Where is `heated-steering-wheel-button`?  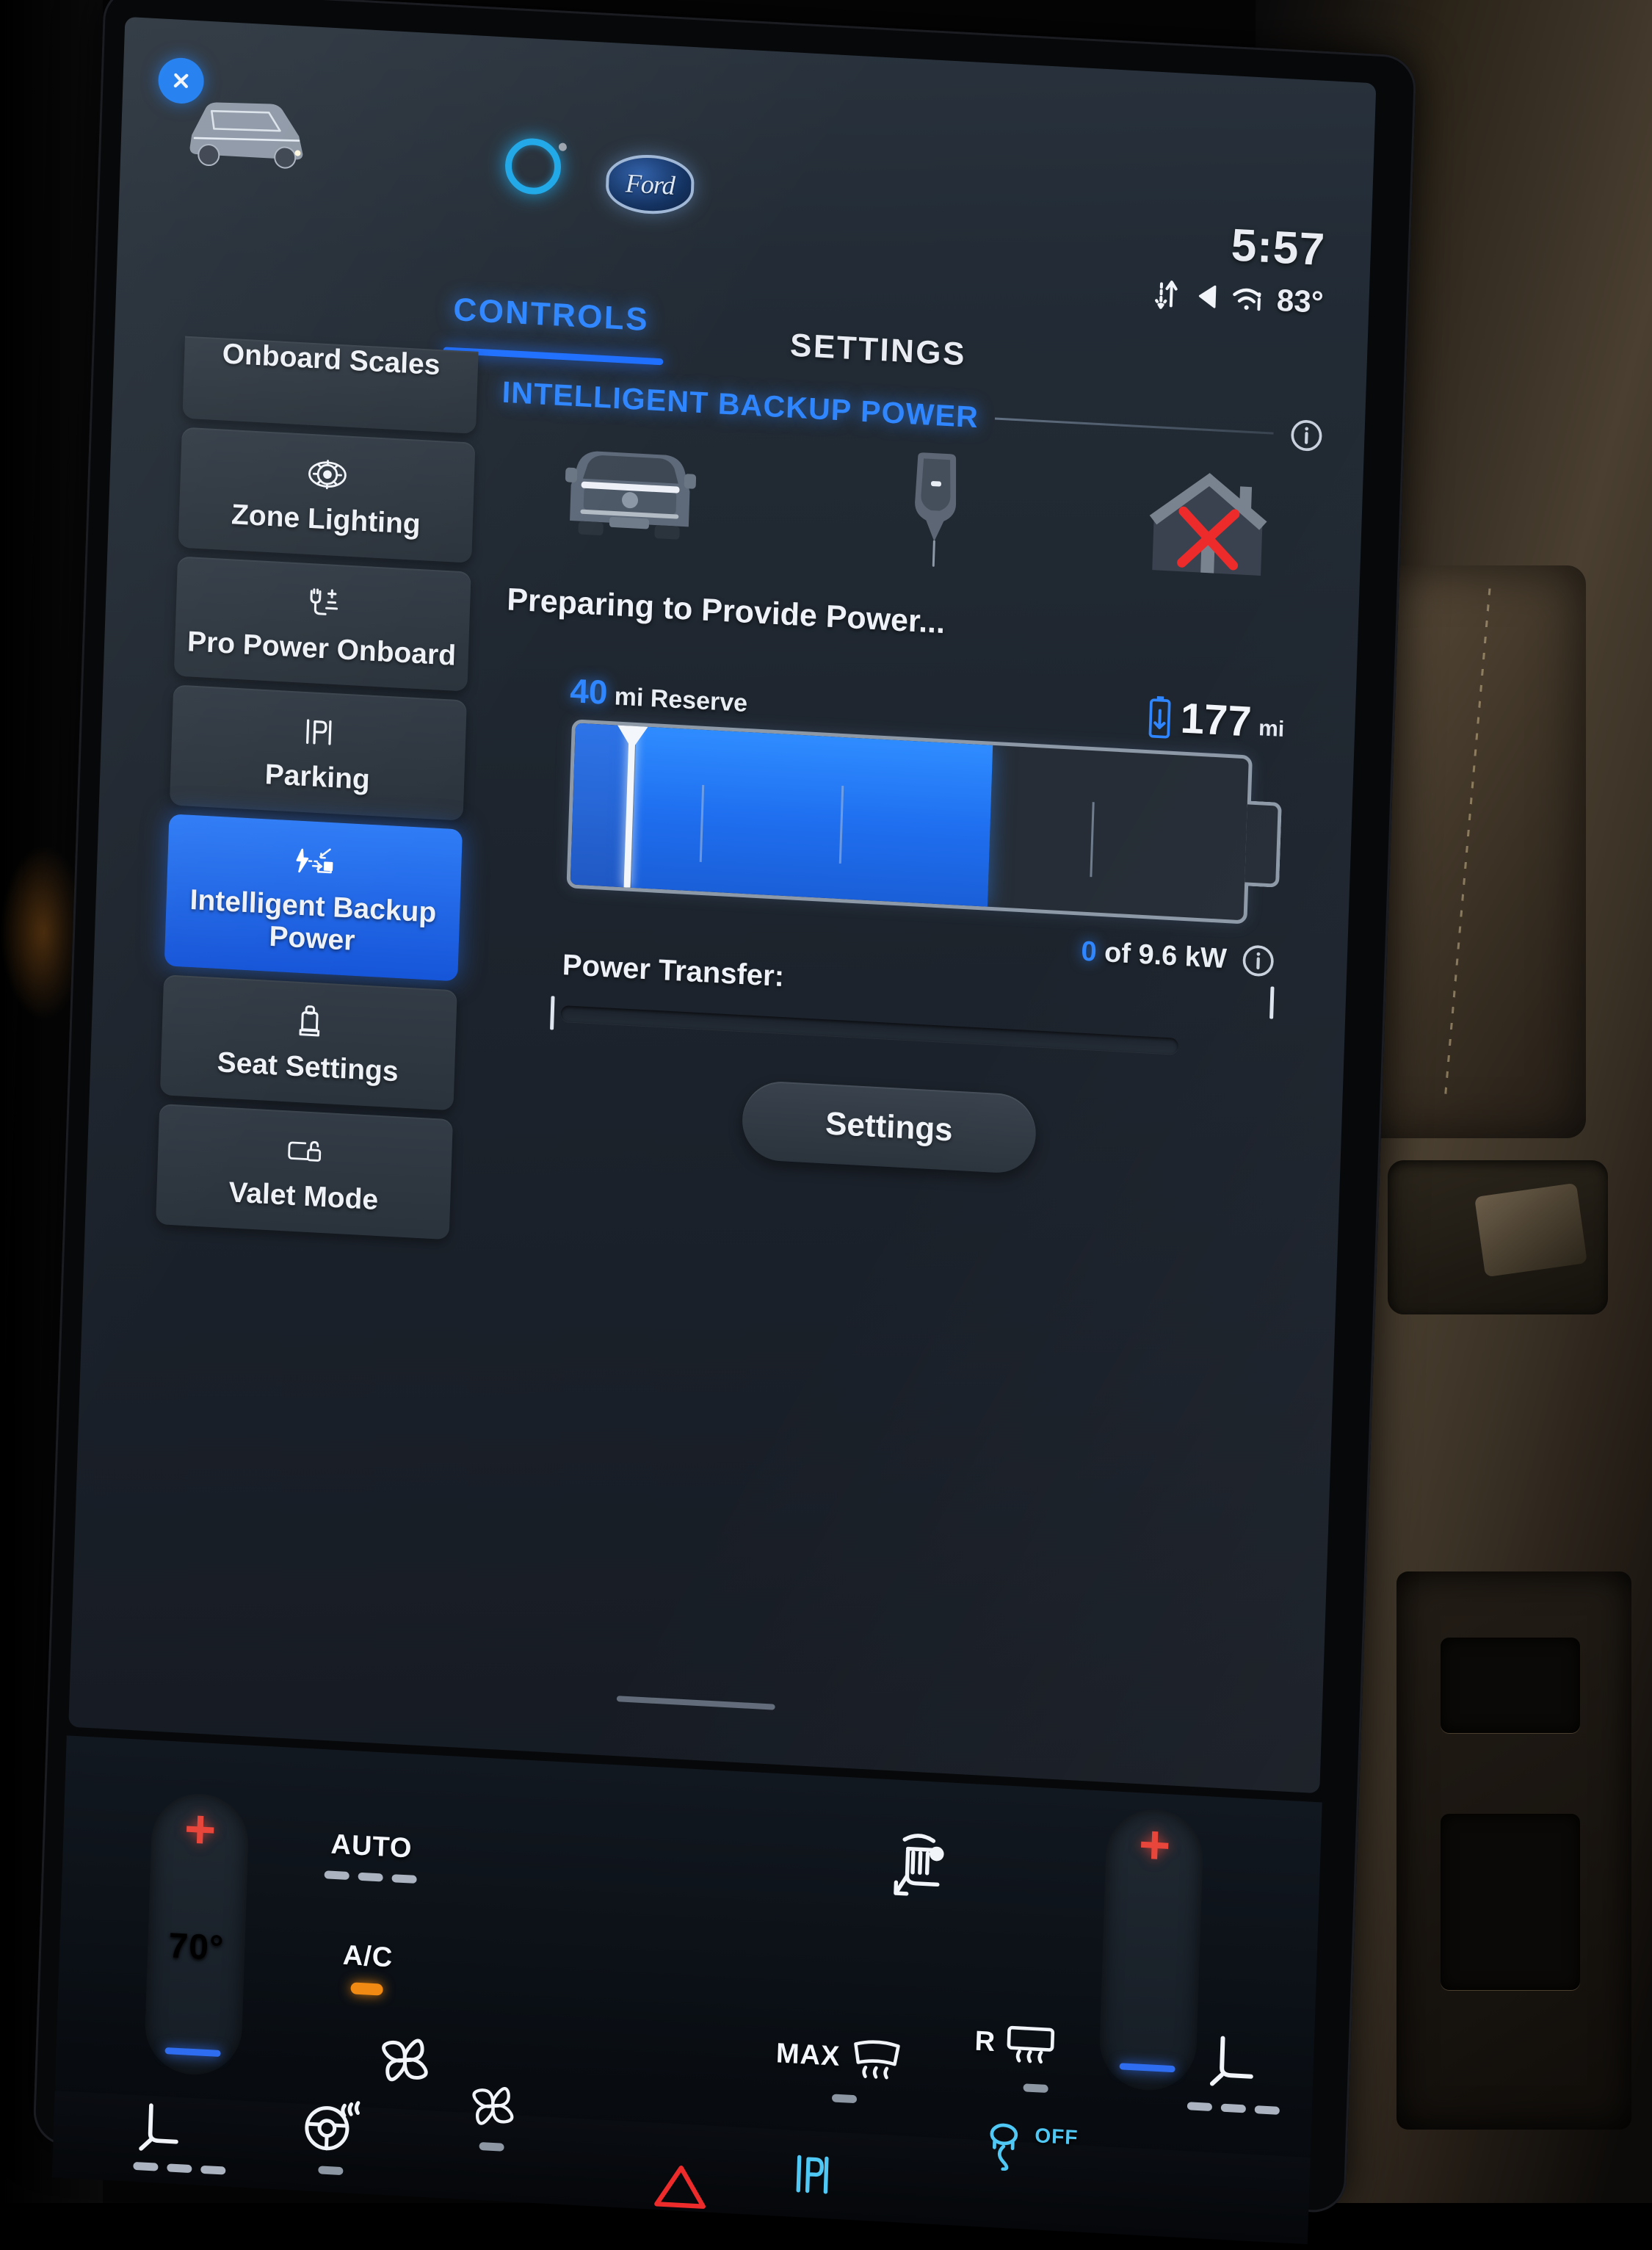 heated-steering-wheel-button is located at coordinates (331, 2137).